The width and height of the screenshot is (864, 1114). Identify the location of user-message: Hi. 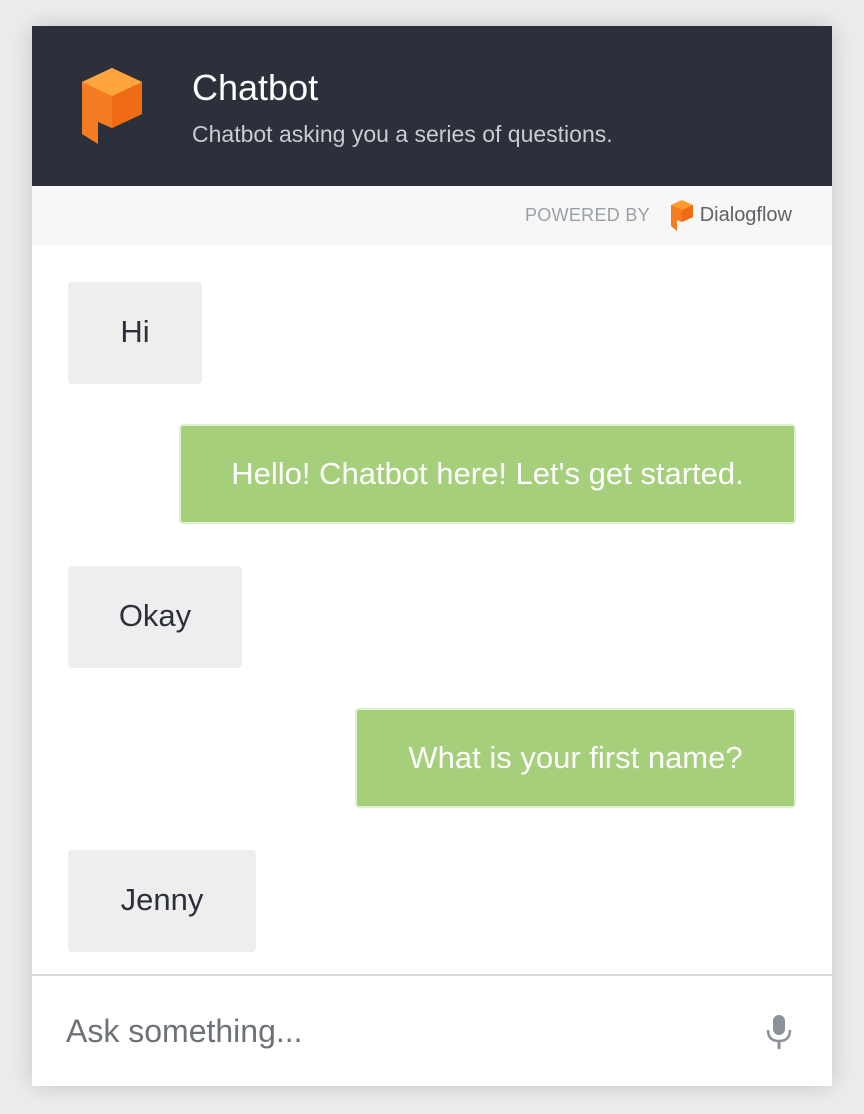
(135, 333).